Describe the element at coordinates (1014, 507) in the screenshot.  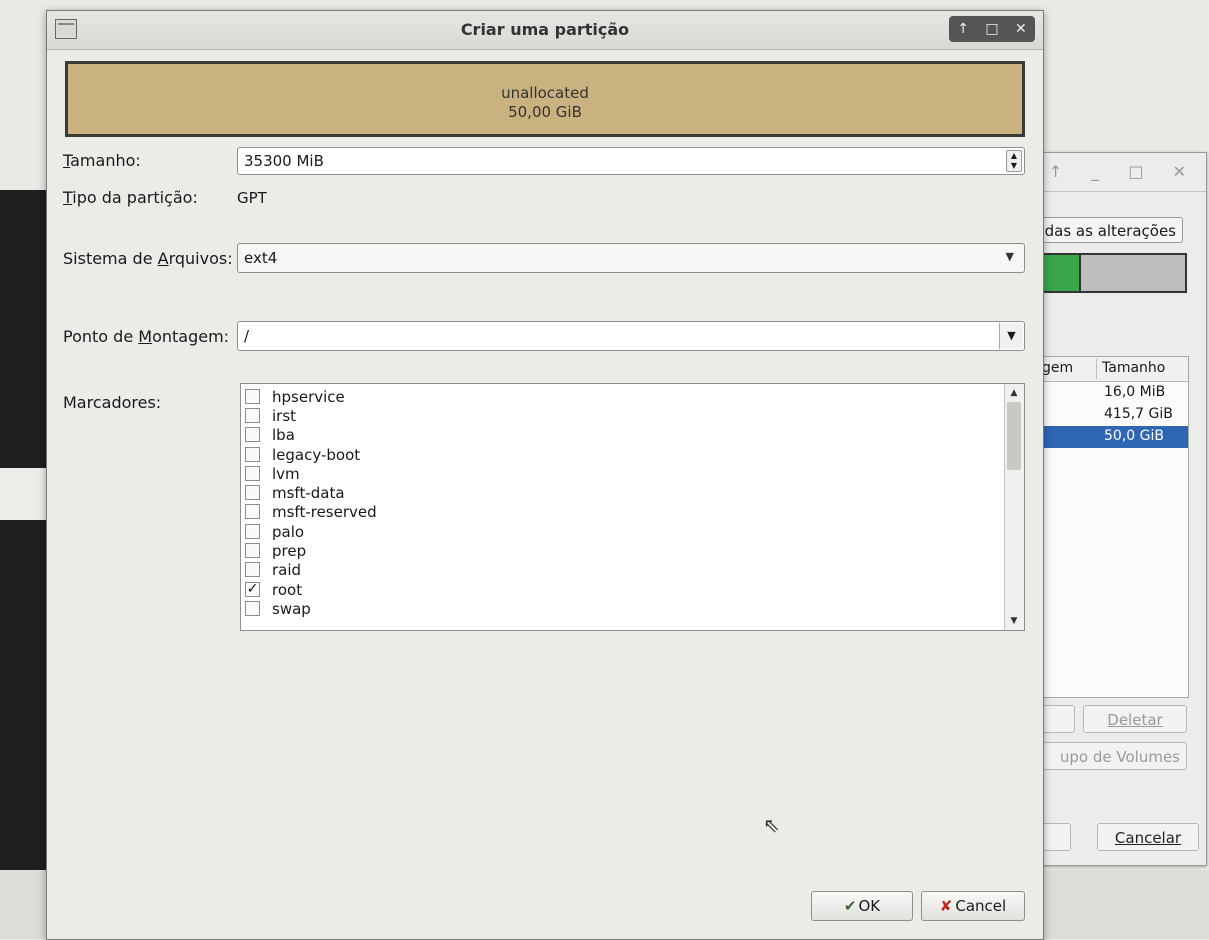
I see `flags-scrollbar: ▲ ▼` at that location.